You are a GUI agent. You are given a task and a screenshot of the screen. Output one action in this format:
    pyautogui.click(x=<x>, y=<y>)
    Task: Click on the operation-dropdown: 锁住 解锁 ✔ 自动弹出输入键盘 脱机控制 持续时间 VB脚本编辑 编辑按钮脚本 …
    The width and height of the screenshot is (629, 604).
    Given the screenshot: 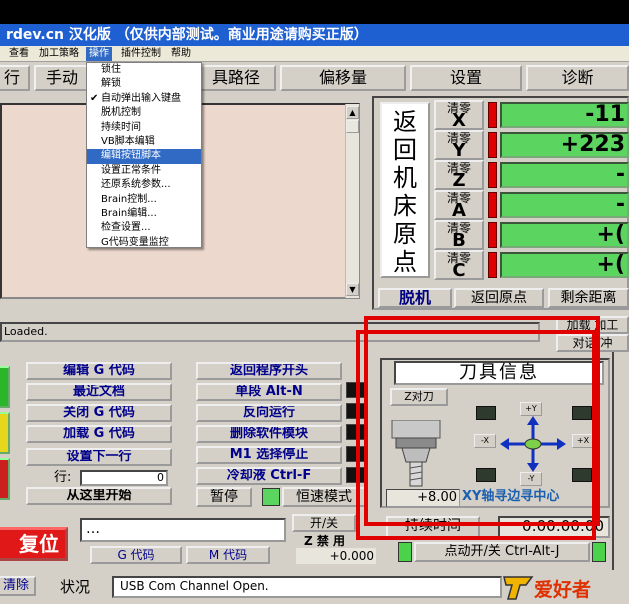 What is the action you would take?
    pyautogui.click(x=144, y=155)
    